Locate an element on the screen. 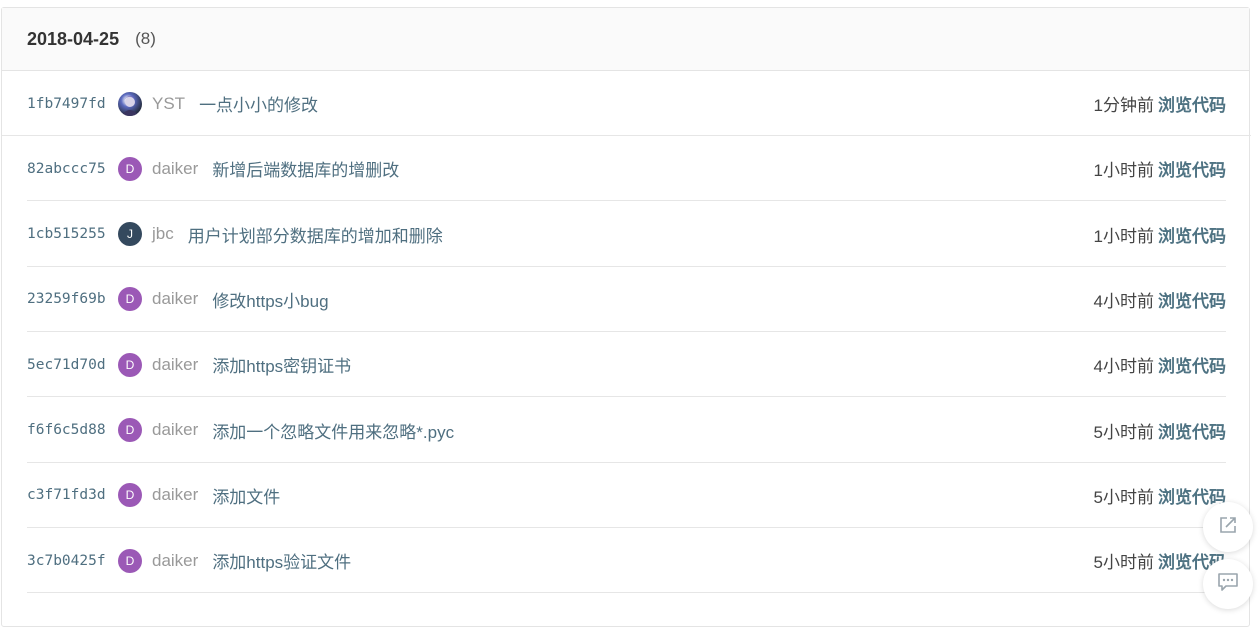  comment-icon is located at coordinates (1228, 584).